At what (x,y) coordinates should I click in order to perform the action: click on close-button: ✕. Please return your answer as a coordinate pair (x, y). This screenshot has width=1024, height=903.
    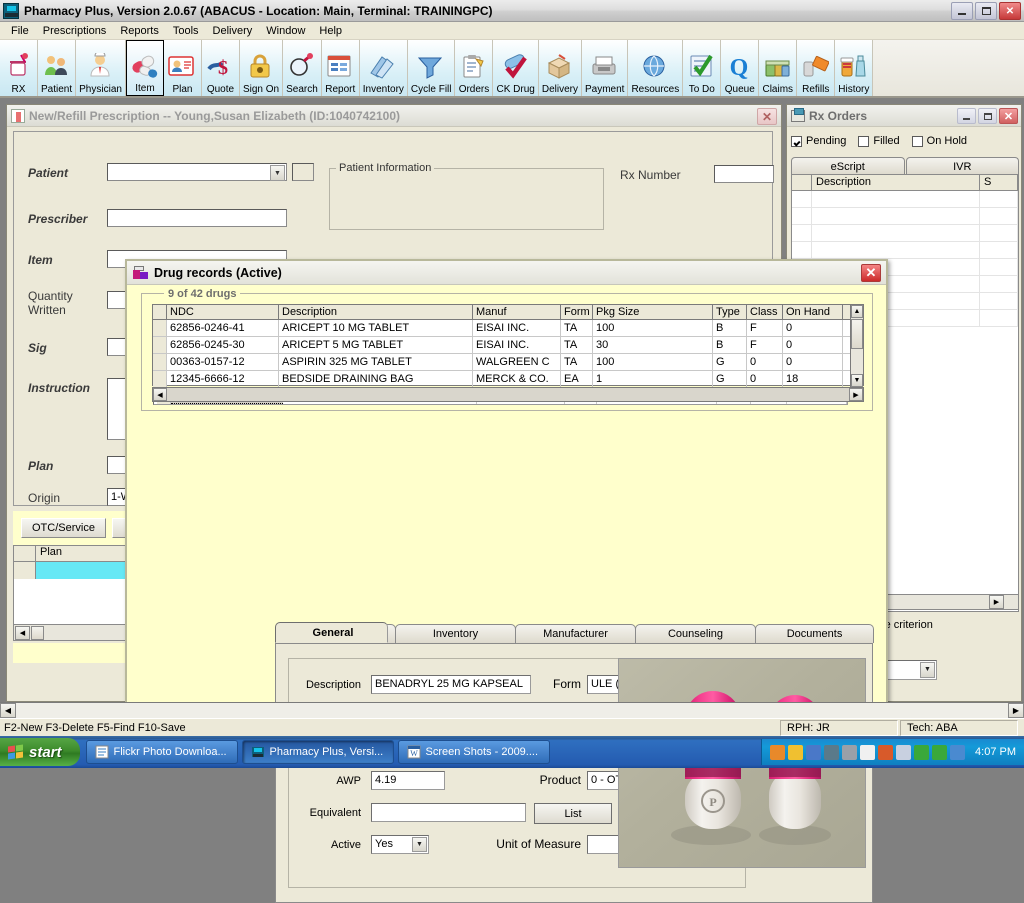
    Looking at the image, I should click on (1010, 11).